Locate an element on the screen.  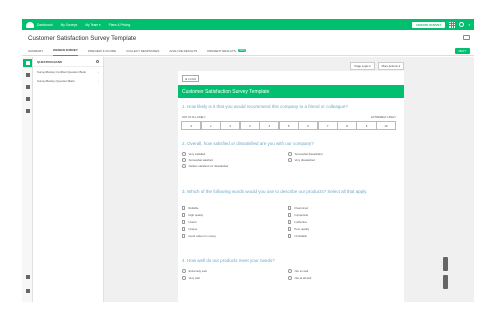
add-logo-button: ⊕ LOGO is located at coordinates (191, 79).